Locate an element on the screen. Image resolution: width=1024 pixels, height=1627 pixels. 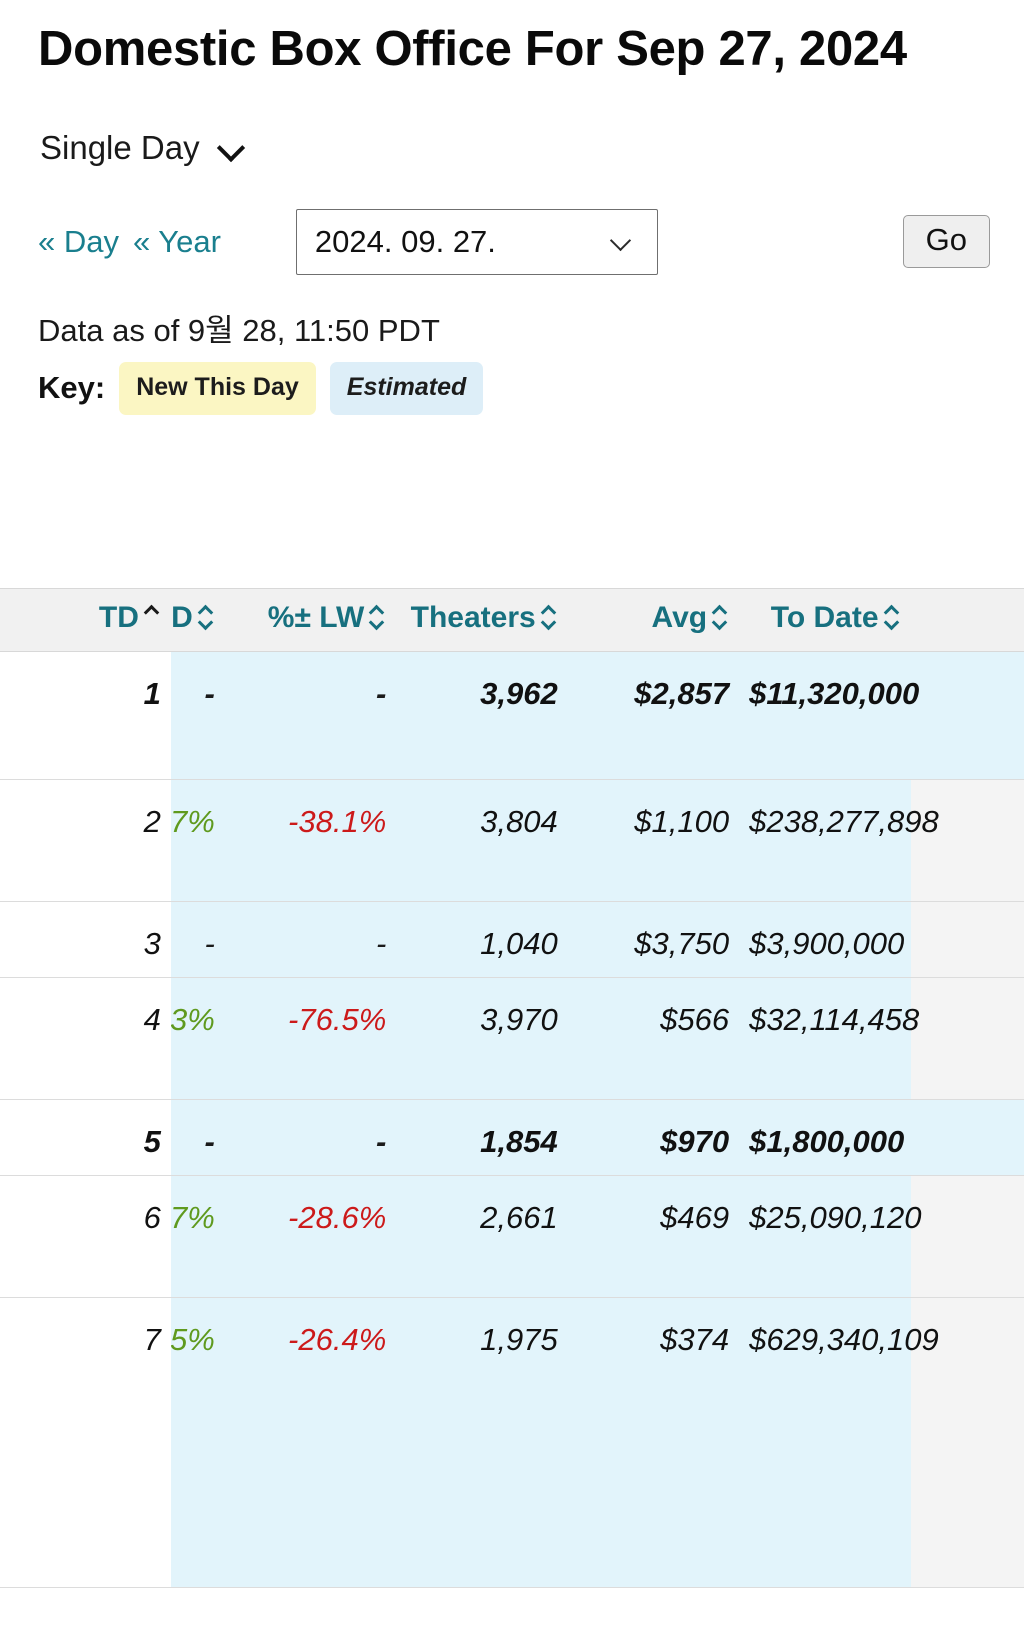
cell-theaters: 3,804 is located at coordinates (482, 840).